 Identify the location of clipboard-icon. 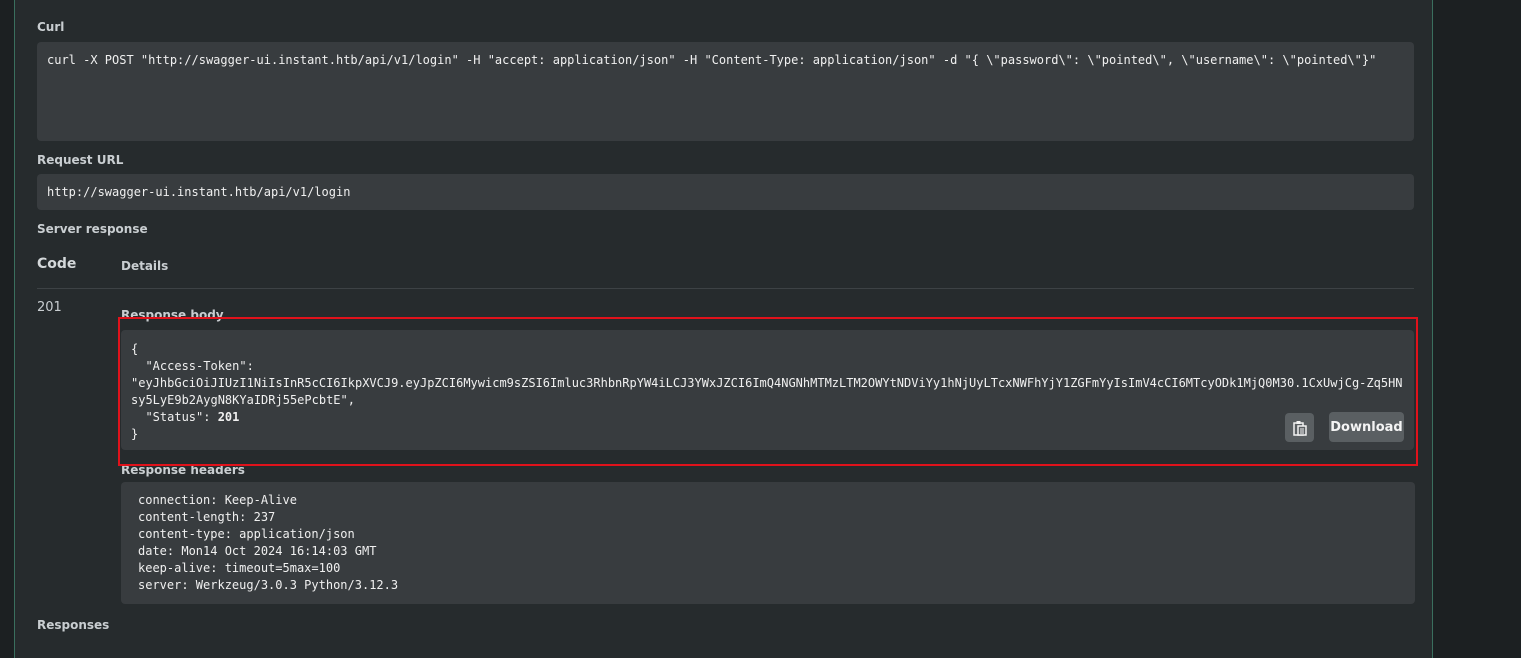
(1299, 428).